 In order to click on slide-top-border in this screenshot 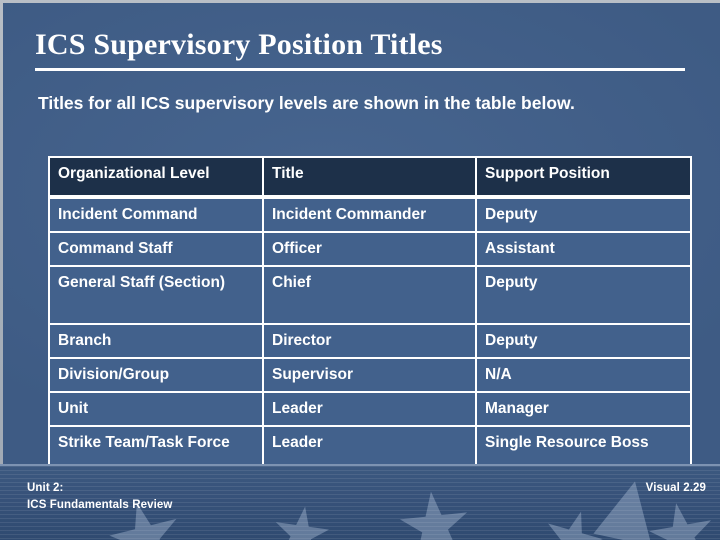, I will do `click(360, 1)`.